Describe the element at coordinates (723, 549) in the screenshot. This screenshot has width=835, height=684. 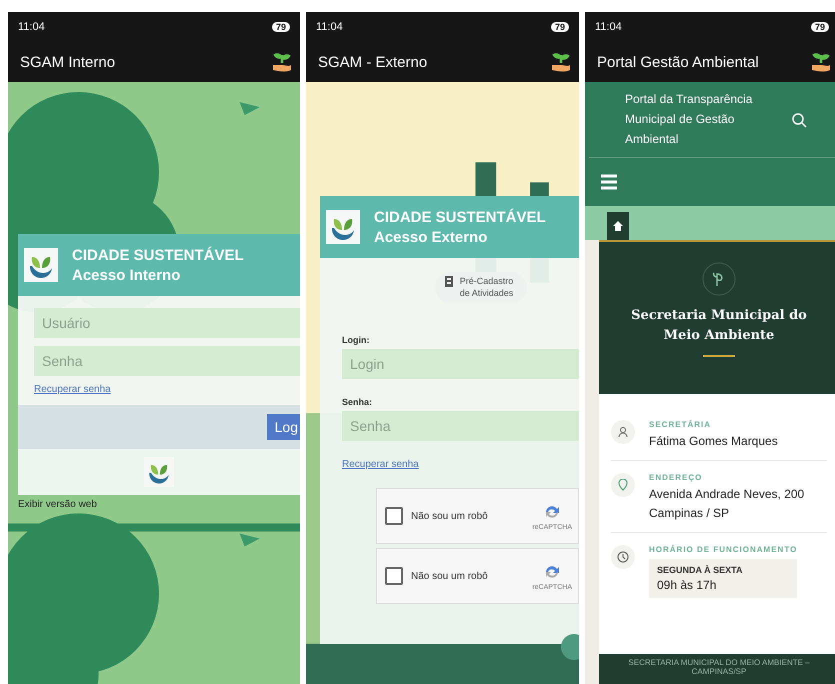
I see `info-label: HORÁRIO DE FUNCIONAMENTO` at that location.